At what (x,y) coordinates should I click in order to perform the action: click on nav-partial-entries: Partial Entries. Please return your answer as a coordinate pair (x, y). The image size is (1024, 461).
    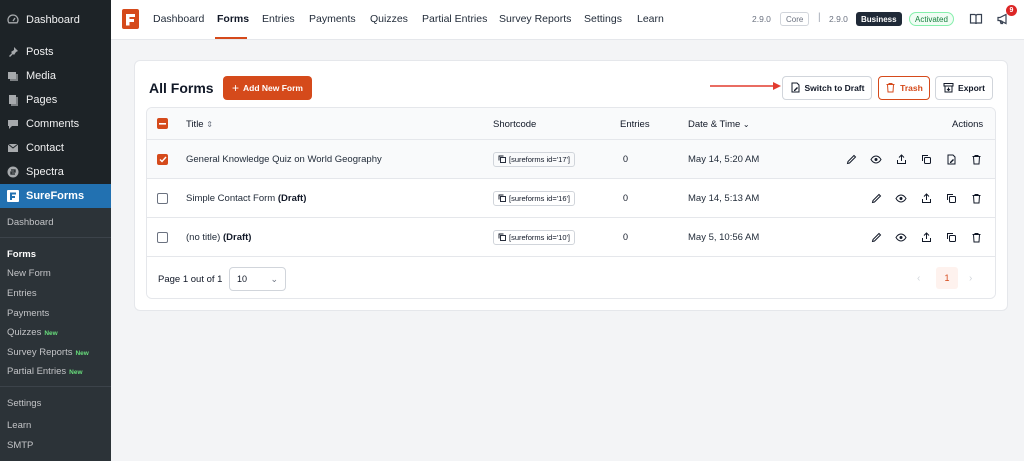
    Looking at the image, I should click on (454, 19).